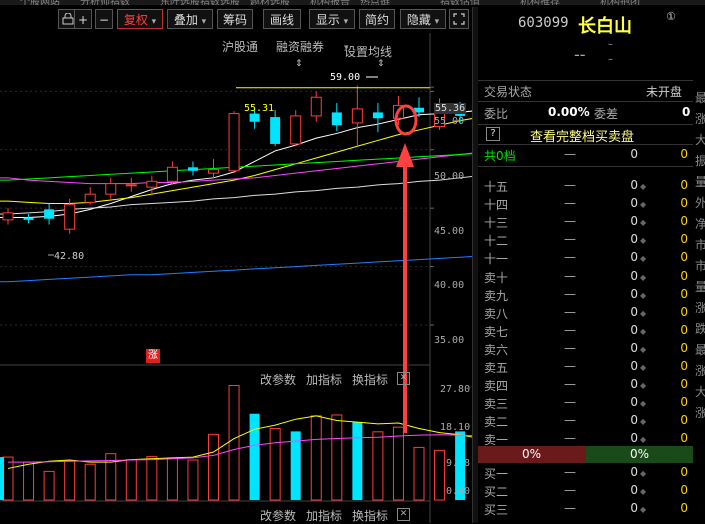 The image size is (705, 524). What do you see at coordinates (332, 19) in the screenshot?
I see `xianshi-dropdown: 显示 ▾` at bounding box center [332, 19].